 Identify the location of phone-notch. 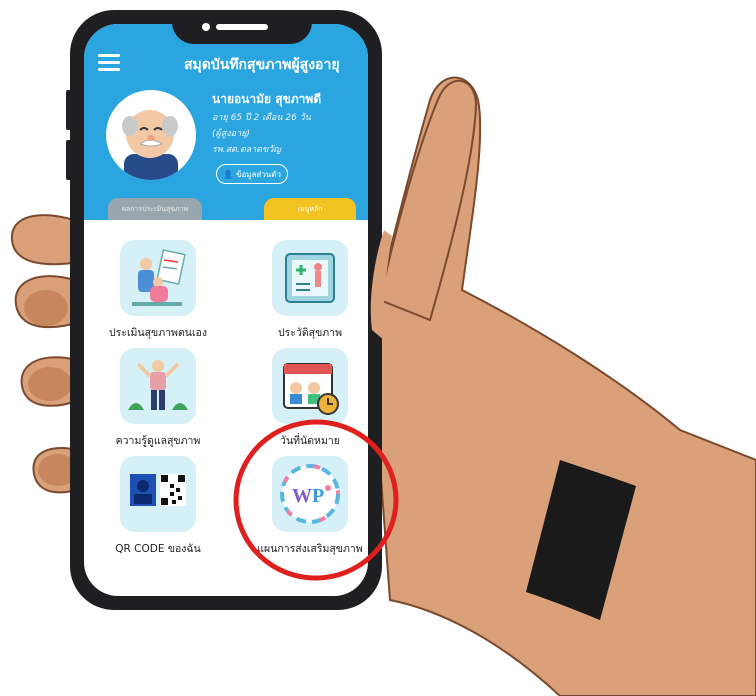
(242, 27).